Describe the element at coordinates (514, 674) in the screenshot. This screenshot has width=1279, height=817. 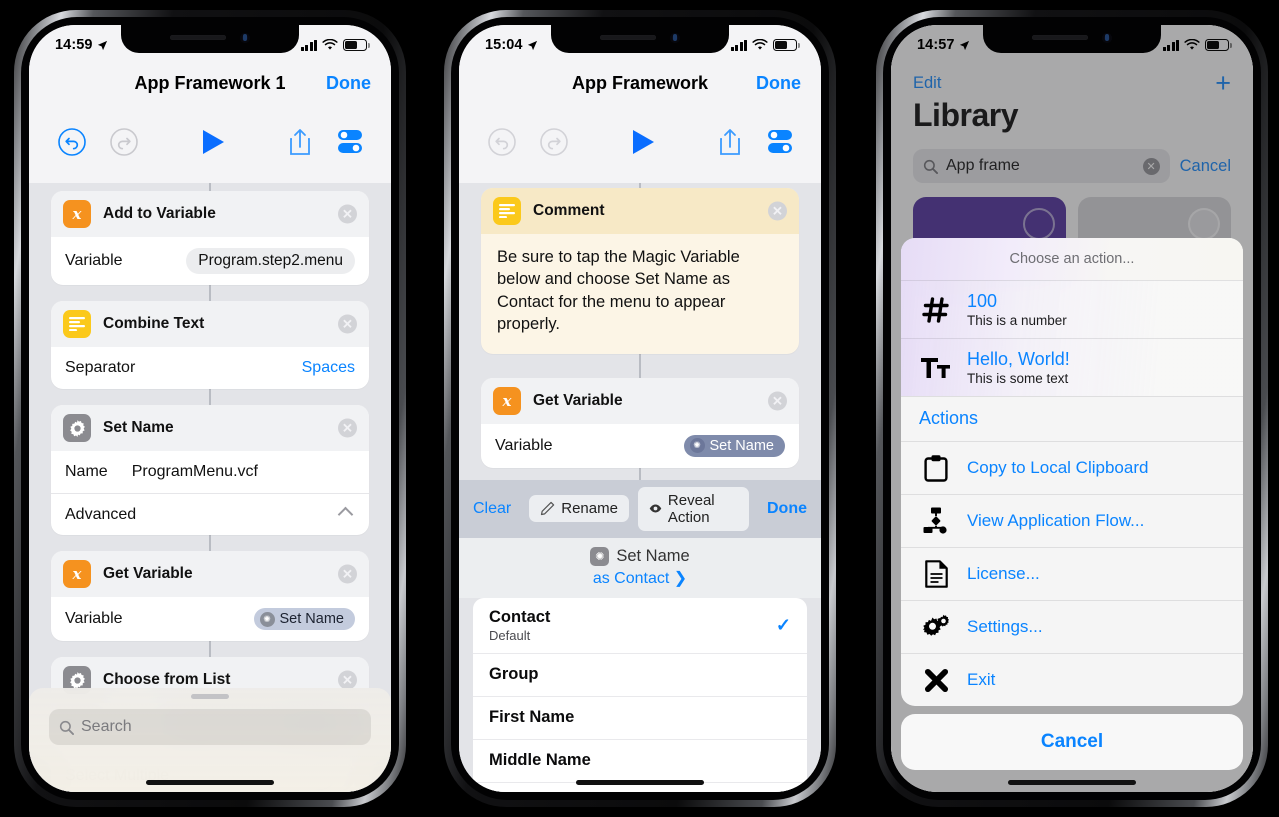
I see `option-title: Group` at that location.